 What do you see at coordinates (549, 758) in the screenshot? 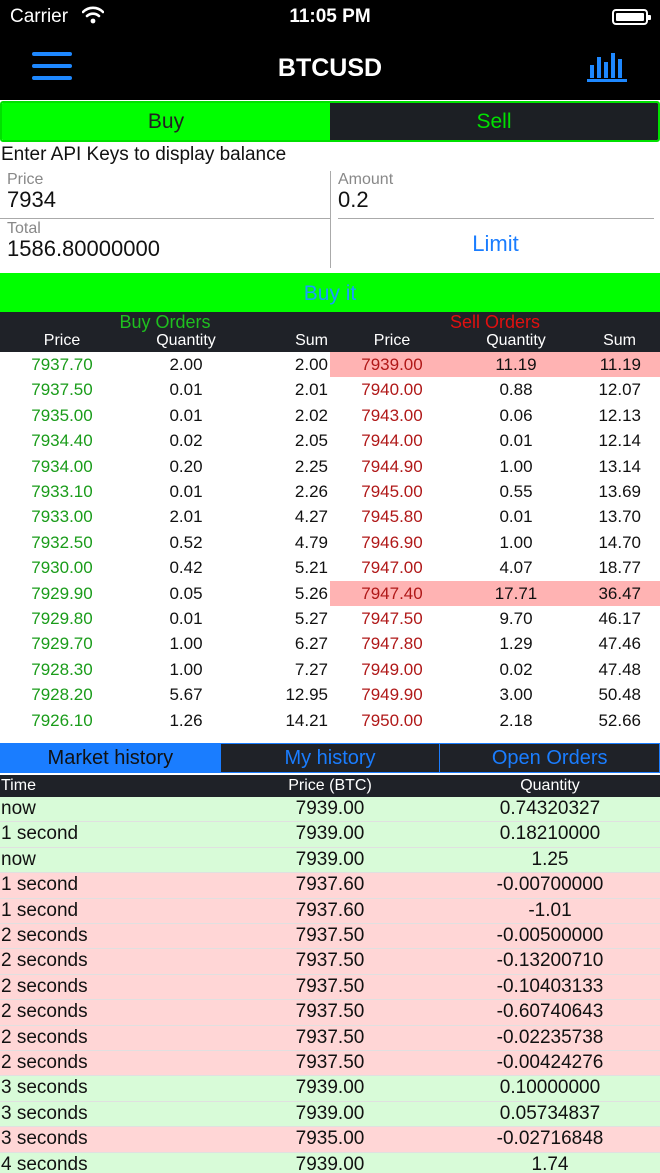
I see `tab-open-orders: Open Orders` at bounding box center [549, 758].